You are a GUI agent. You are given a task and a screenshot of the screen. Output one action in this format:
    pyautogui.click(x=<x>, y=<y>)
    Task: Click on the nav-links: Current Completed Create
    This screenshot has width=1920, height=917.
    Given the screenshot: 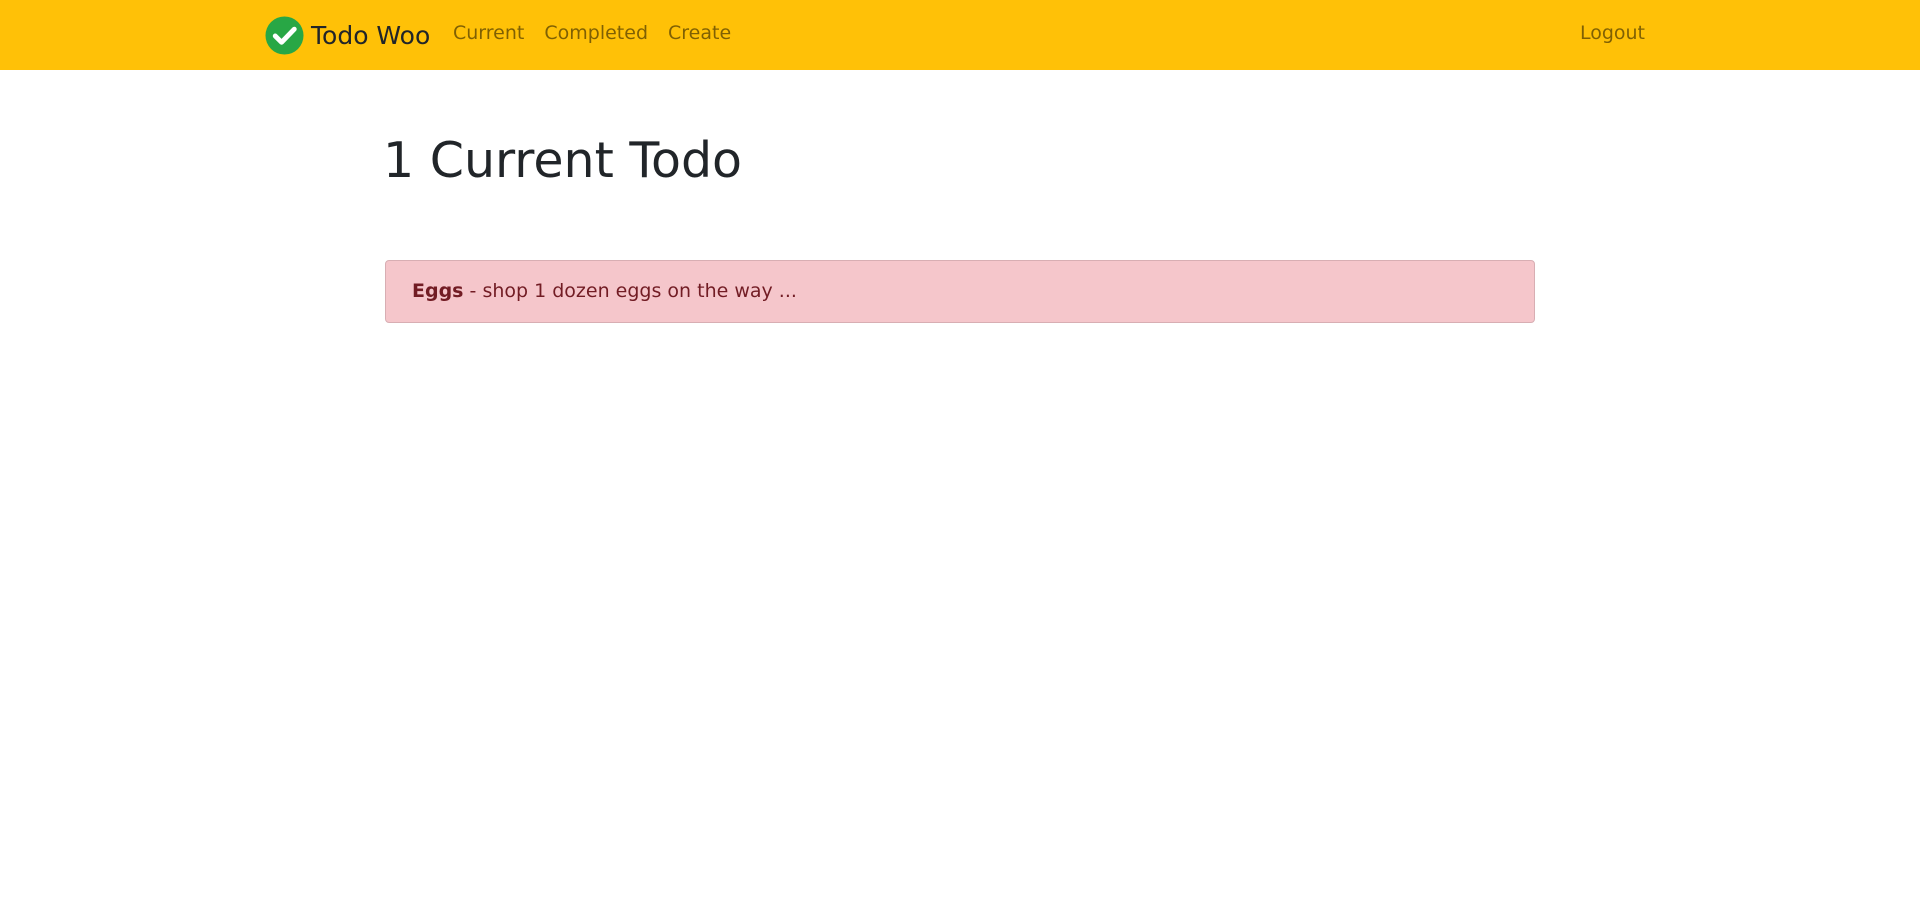 What is the action you would take?
    pyautogui.click(x=602, y=33)
    